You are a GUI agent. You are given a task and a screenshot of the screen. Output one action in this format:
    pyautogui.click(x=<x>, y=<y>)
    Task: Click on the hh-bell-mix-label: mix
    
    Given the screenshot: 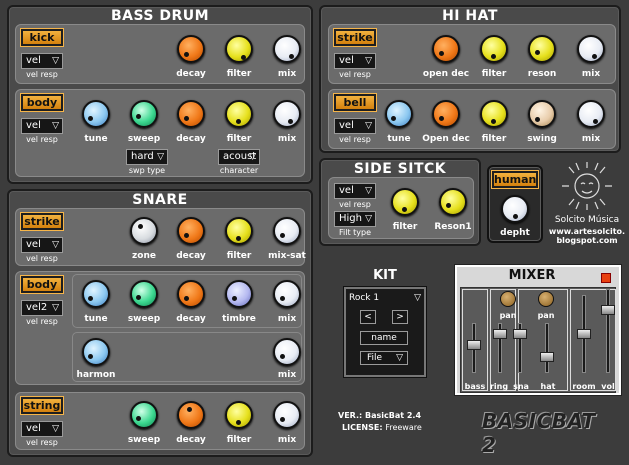 What is the action you would take?
    pyautogui.click(x=591, y=139)
    